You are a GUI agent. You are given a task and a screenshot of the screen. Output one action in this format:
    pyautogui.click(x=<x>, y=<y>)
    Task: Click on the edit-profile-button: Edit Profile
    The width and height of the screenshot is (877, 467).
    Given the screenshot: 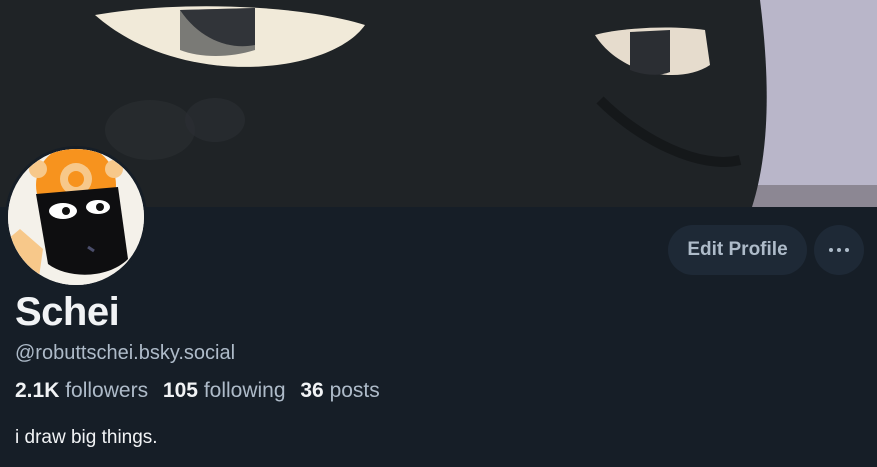 What is the action you would take?
    pyautogui.click(x=737, y=250)
    